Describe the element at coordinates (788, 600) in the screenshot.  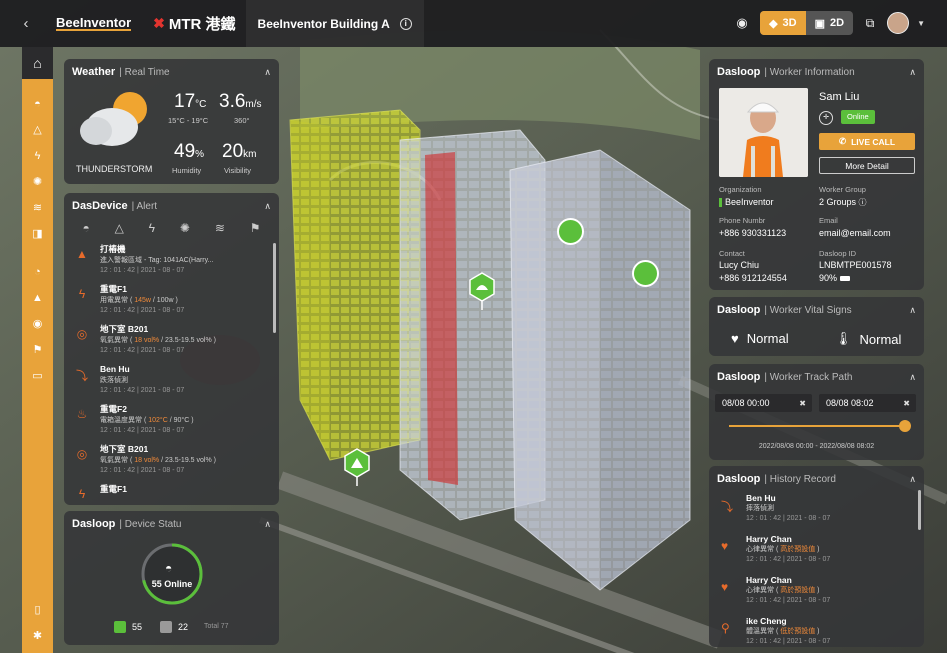
I see `item-timestamp: 12 : 01 : 42 | 2021 - 08 - 07` at that location.